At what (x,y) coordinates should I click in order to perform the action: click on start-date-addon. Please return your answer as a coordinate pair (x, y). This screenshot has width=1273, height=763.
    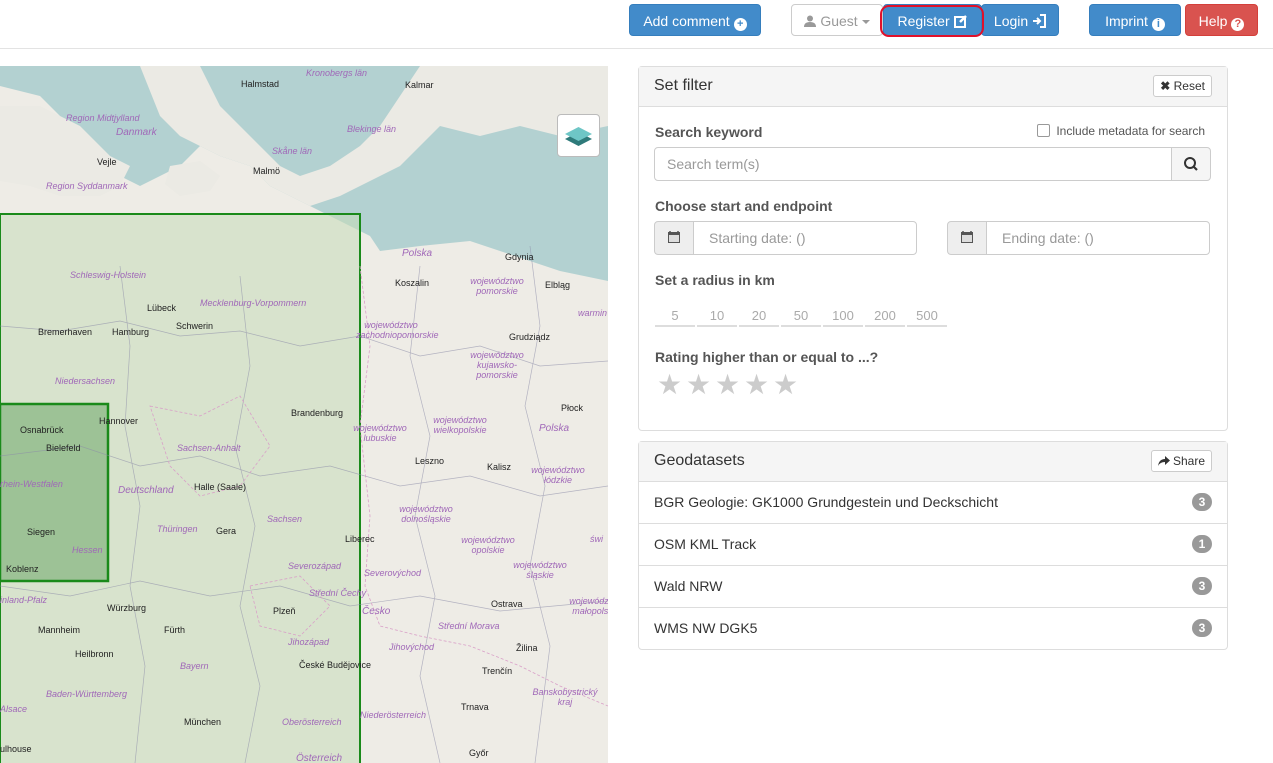
    Looking at the image, I should click on (674, 238).